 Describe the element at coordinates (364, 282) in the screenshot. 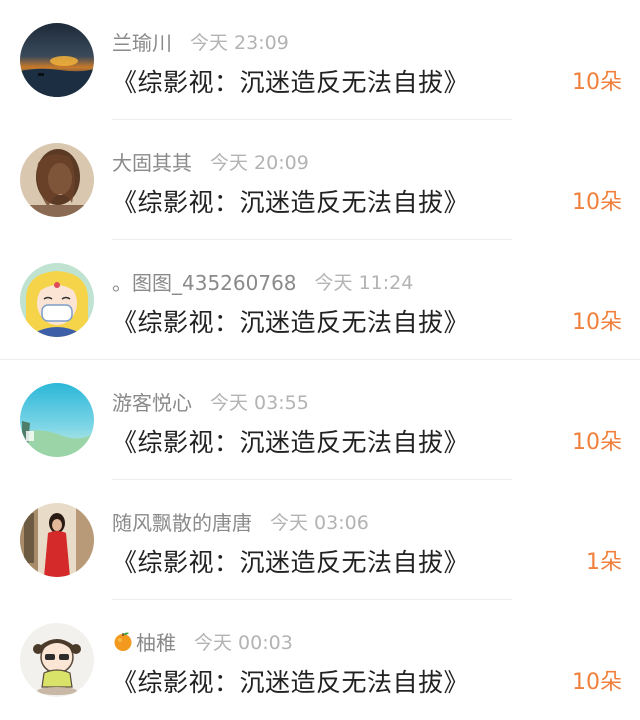

I see `timestamp: 今天 11:24` at that location.